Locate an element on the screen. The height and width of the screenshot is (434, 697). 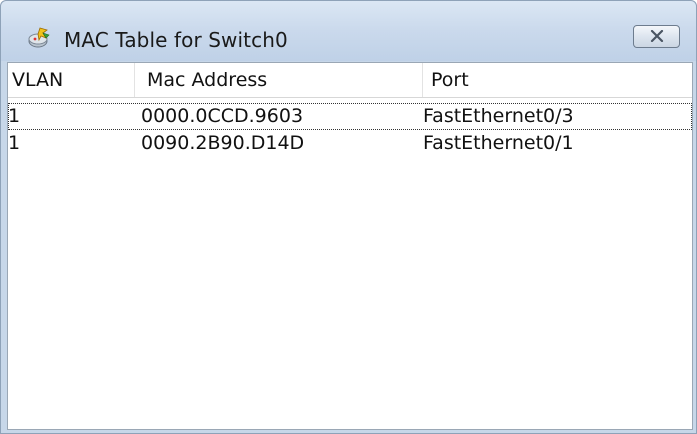
column-header-port: Port is located at coordinates (558, 80).